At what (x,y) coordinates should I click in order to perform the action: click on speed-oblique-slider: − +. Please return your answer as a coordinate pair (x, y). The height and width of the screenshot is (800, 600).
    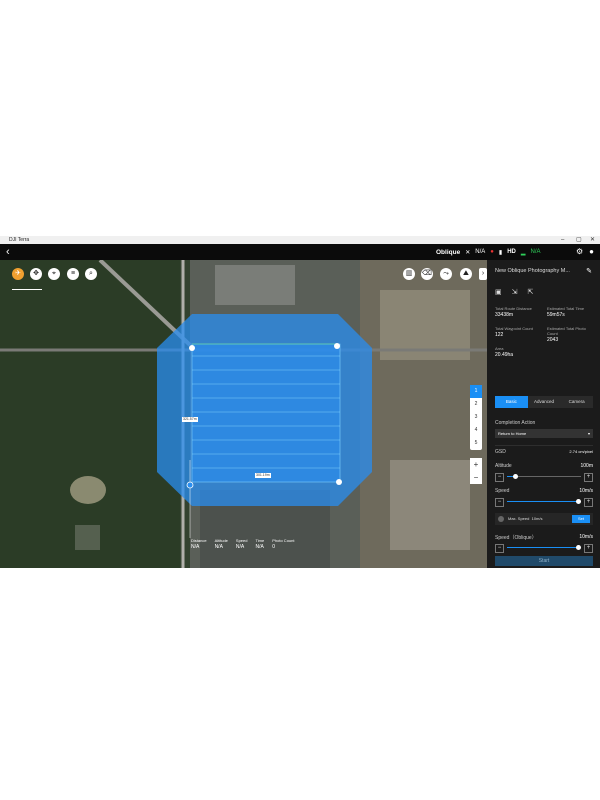
    Looking at the image, I should click on (544, 548).